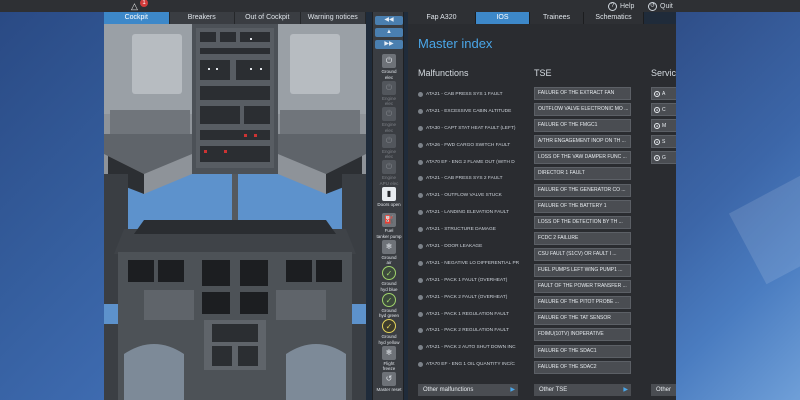  What do you see at coordinates (442, 18) in the screenshot?
I see `tab-fap-a320: Fap A320` at bounding box center [442, 18].